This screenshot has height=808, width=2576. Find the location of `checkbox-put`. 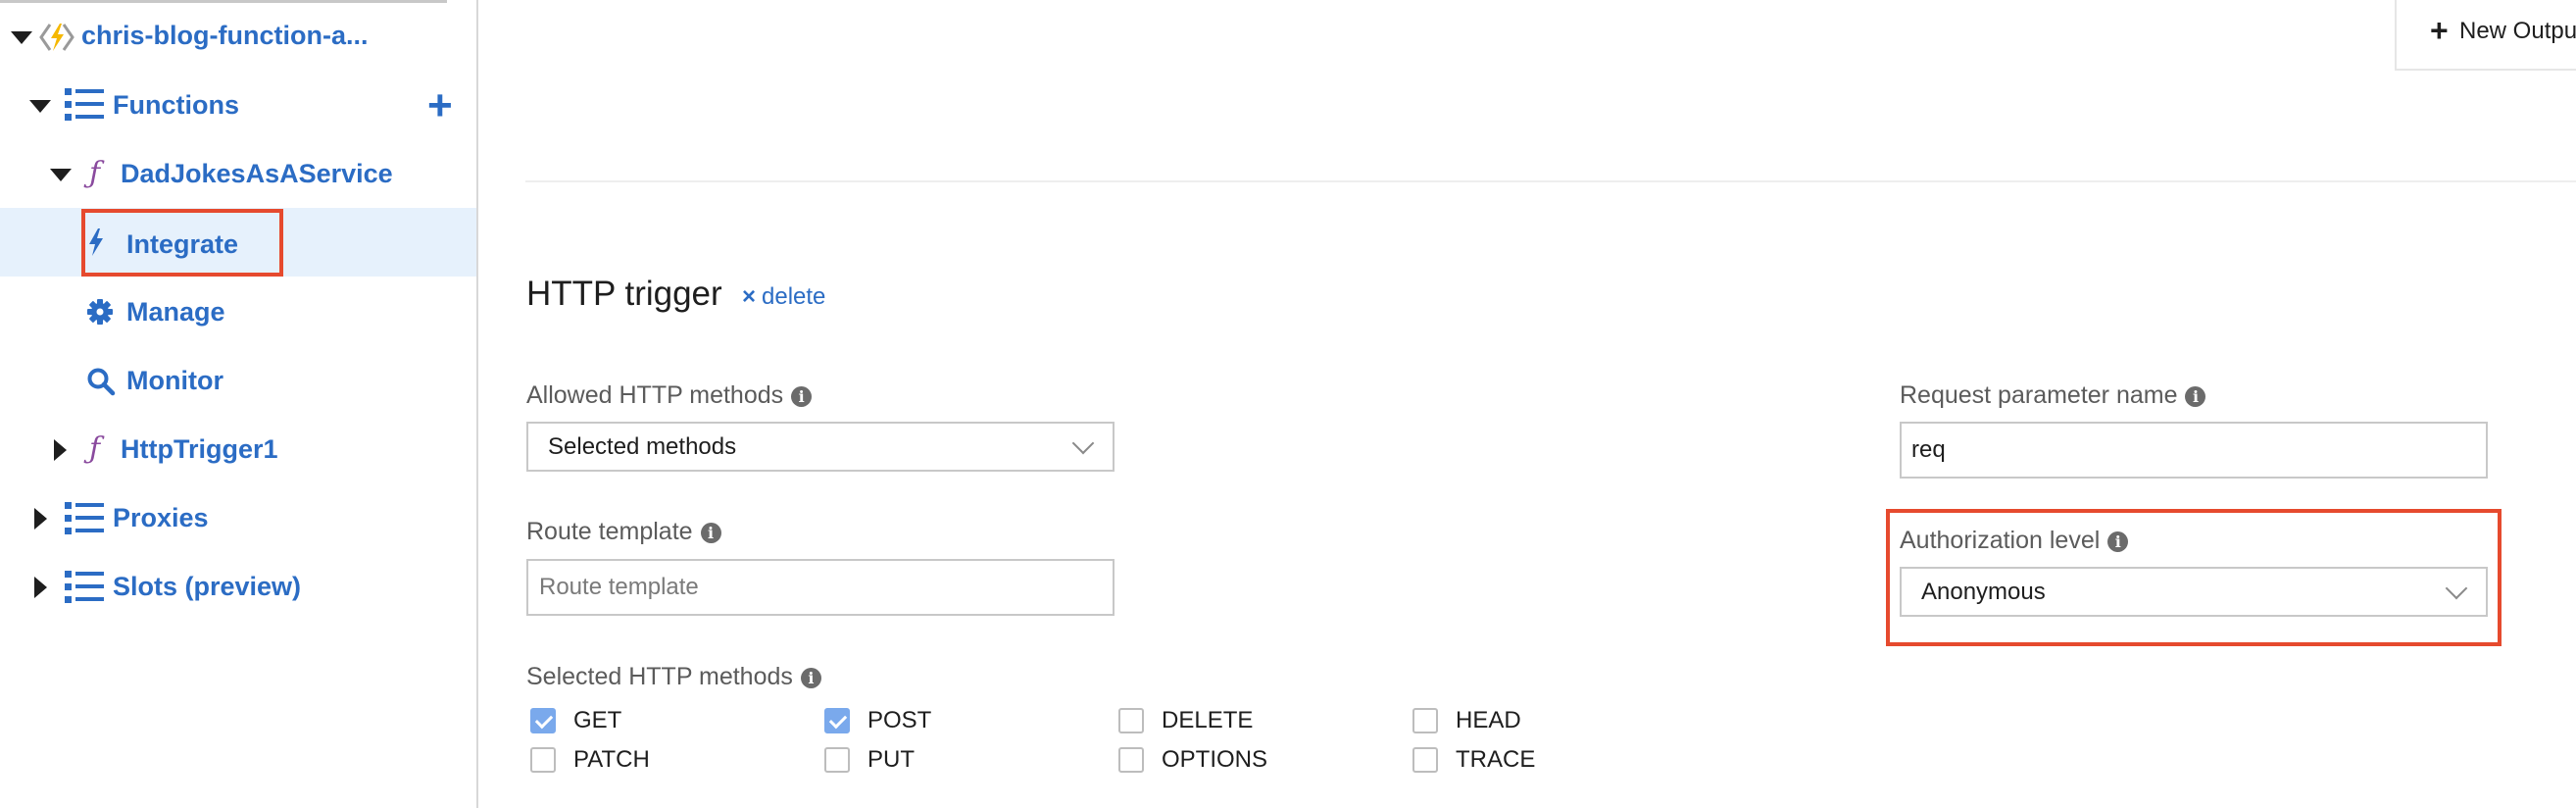

checkbox-put is located at coordinates (837, 760).